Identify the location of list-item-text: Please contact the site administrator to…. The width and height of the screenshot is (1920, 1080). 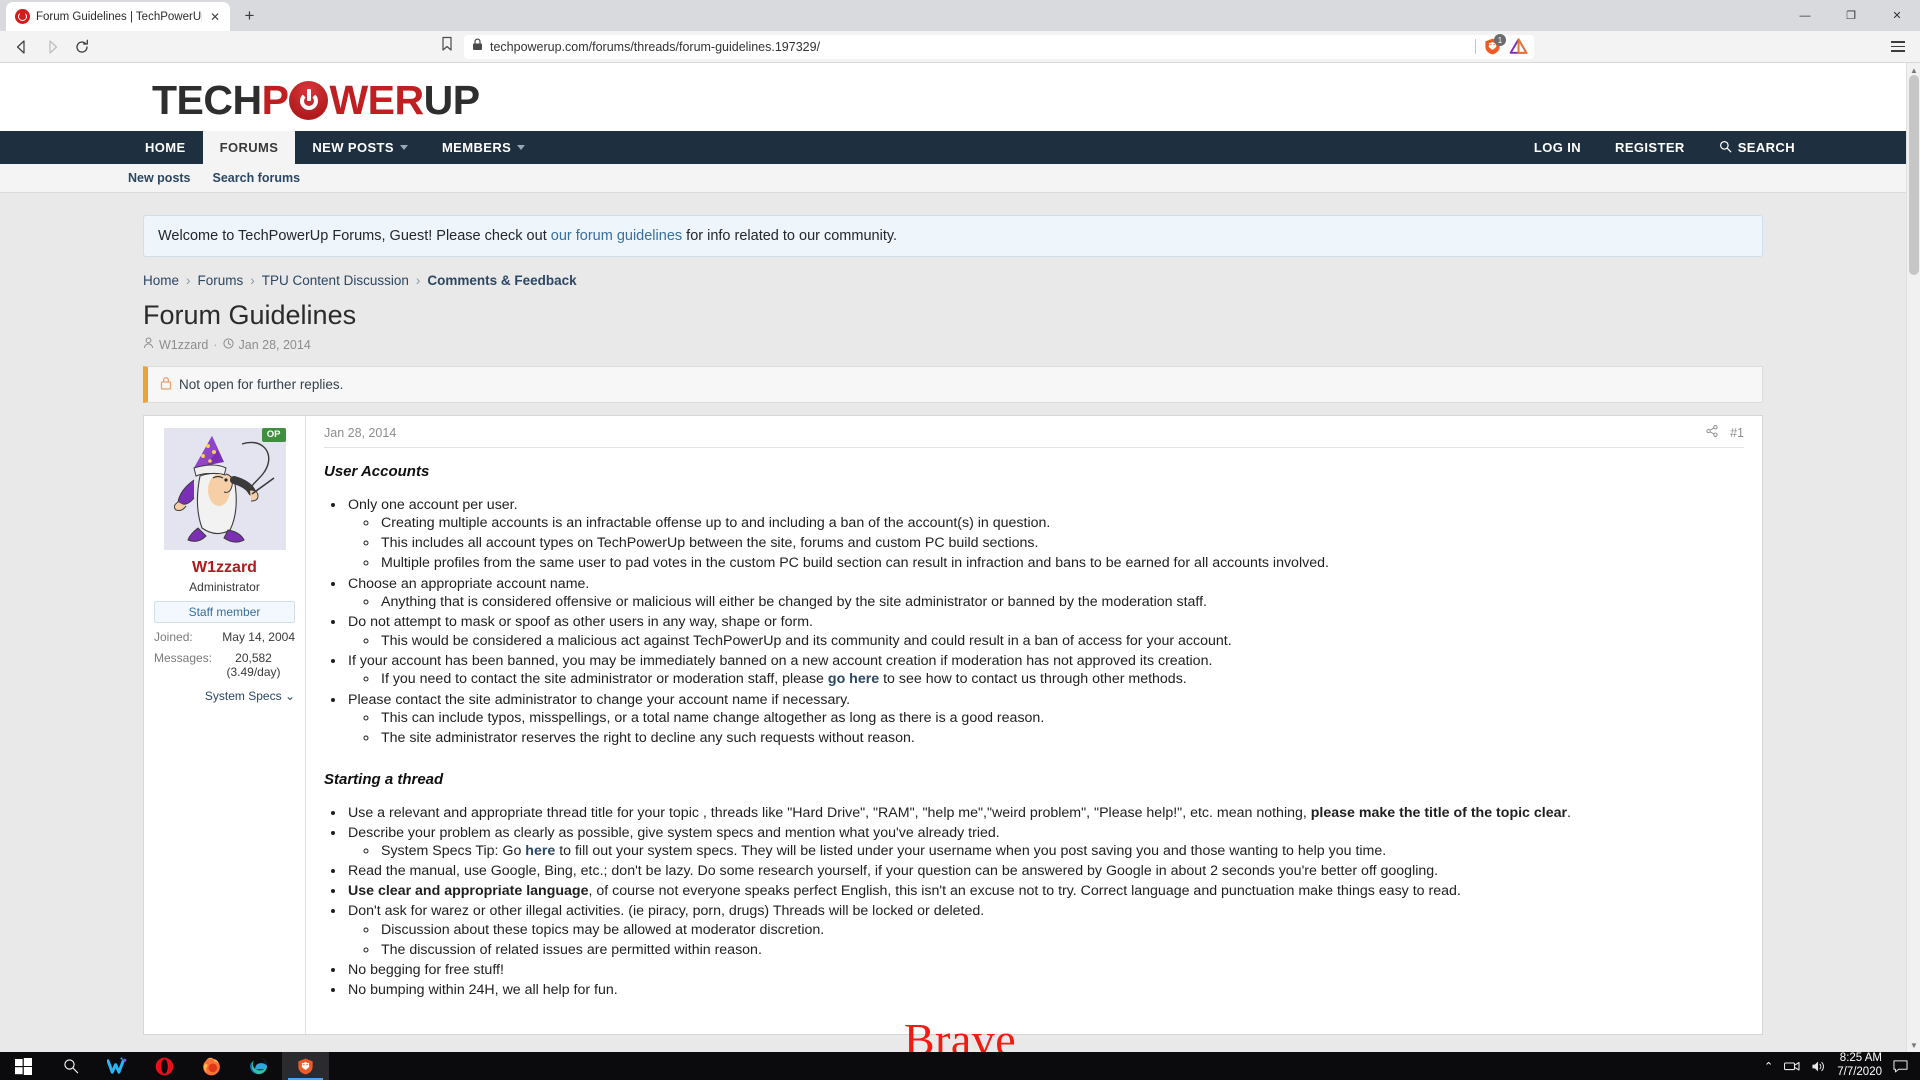
(599, 699).